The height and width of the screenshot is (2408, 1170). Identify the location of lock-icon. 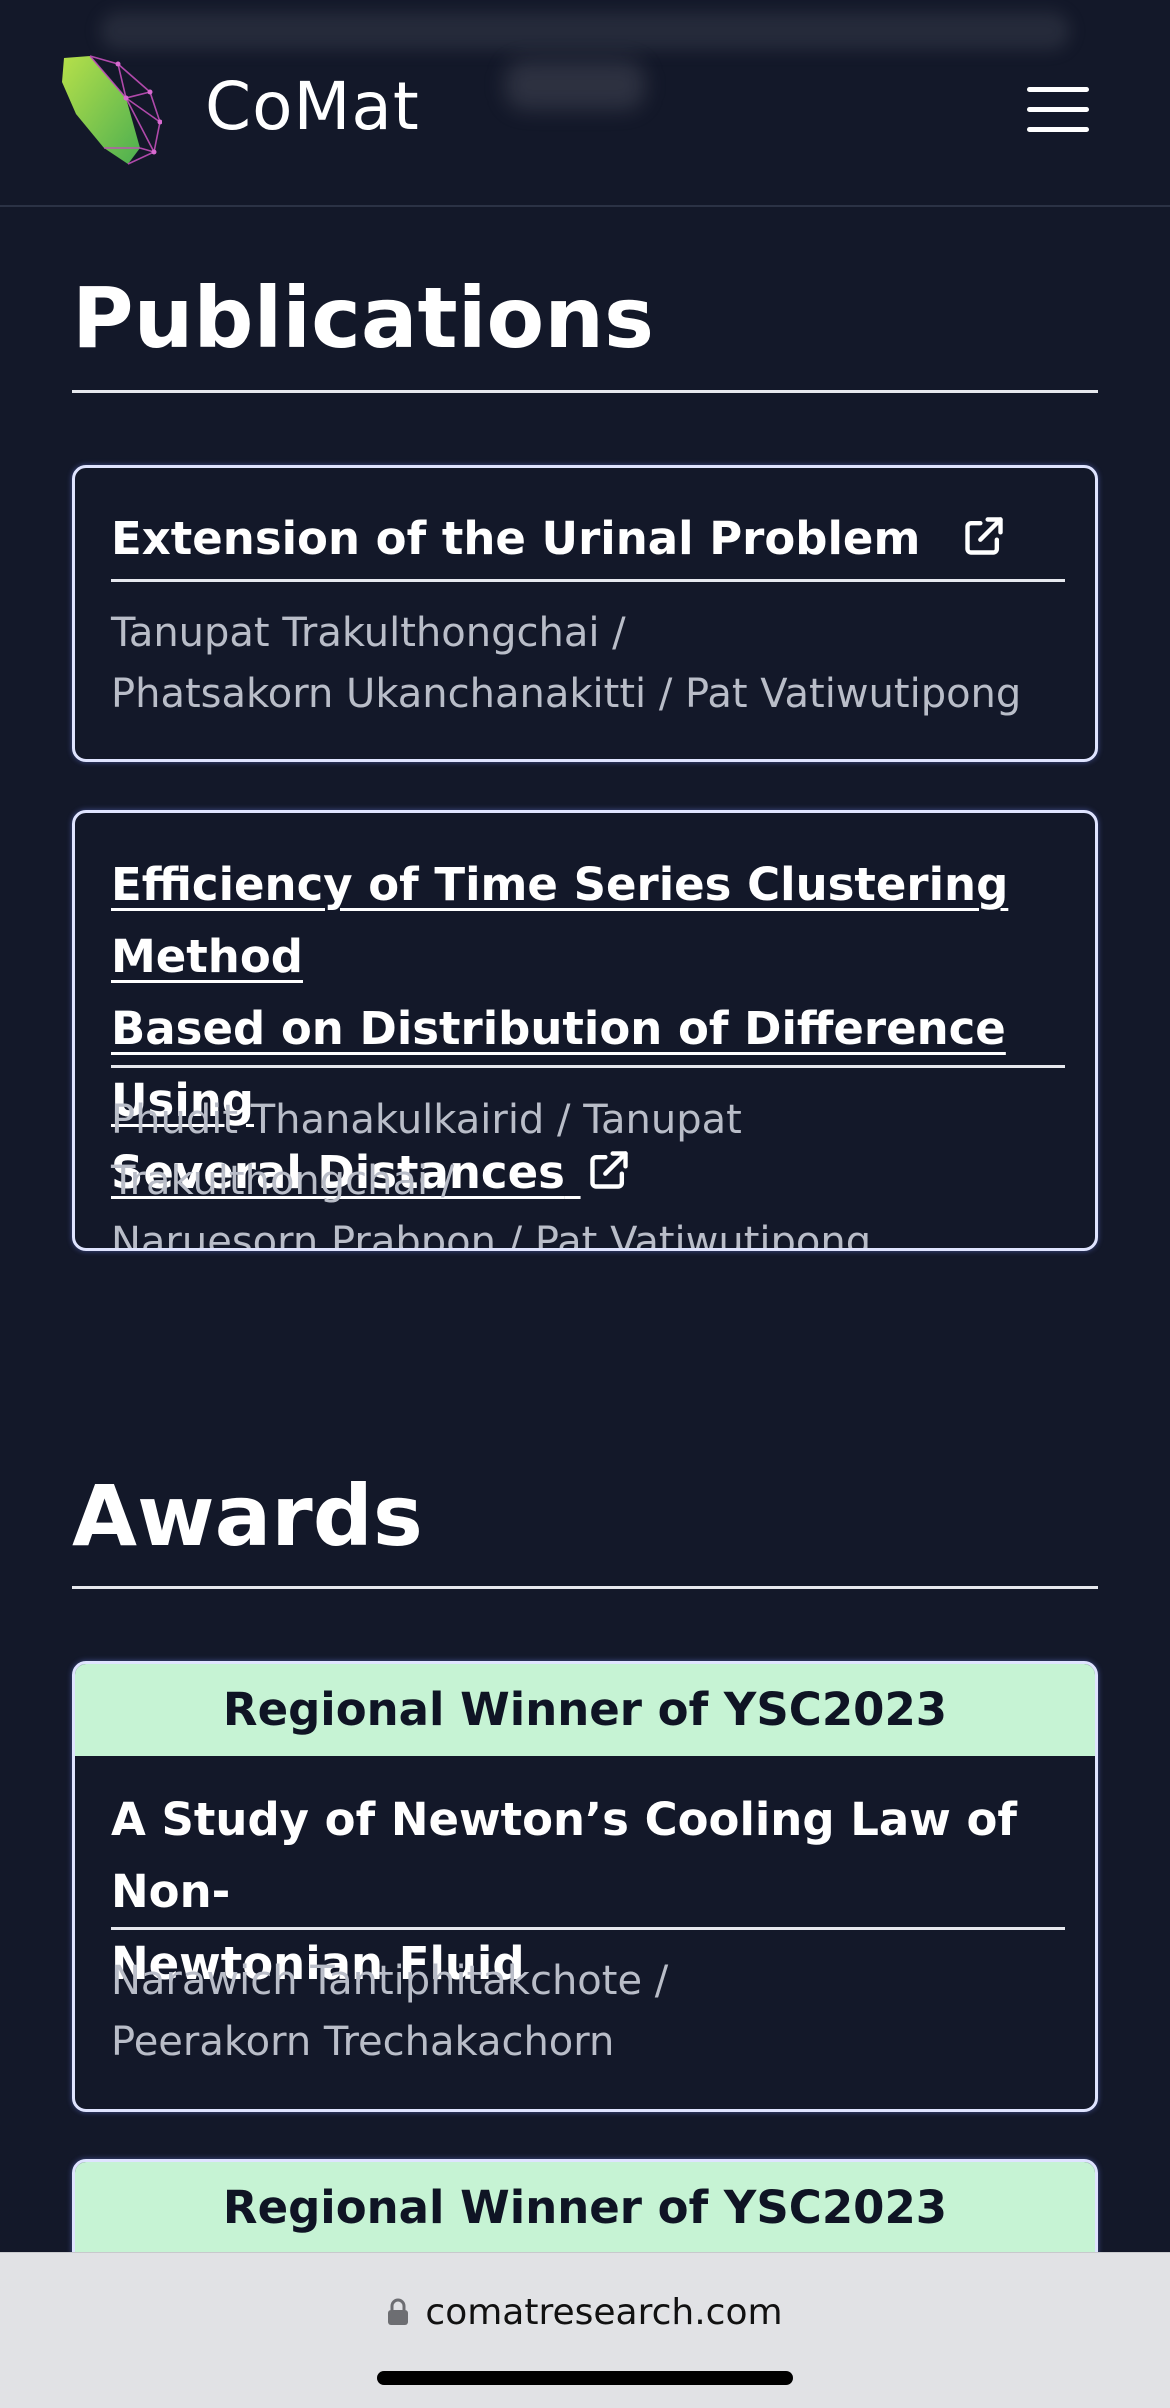
(398, 2311).